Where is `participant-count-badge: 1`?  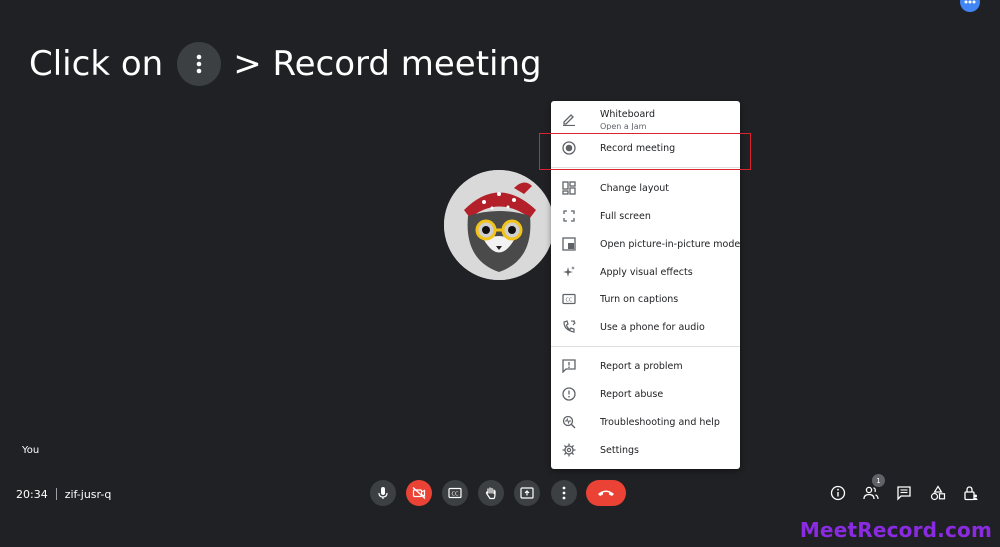 participant-count-badge: 1 is located at coordinates (878, 480).